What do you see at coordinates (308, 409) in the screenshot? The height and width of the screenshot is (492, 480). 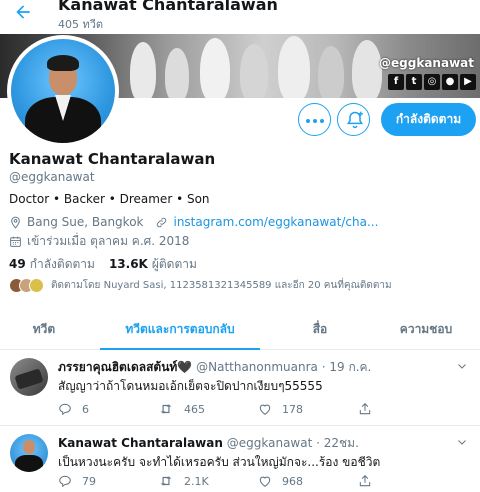 I see `like-button: 178` at bounding box center [308, 409].